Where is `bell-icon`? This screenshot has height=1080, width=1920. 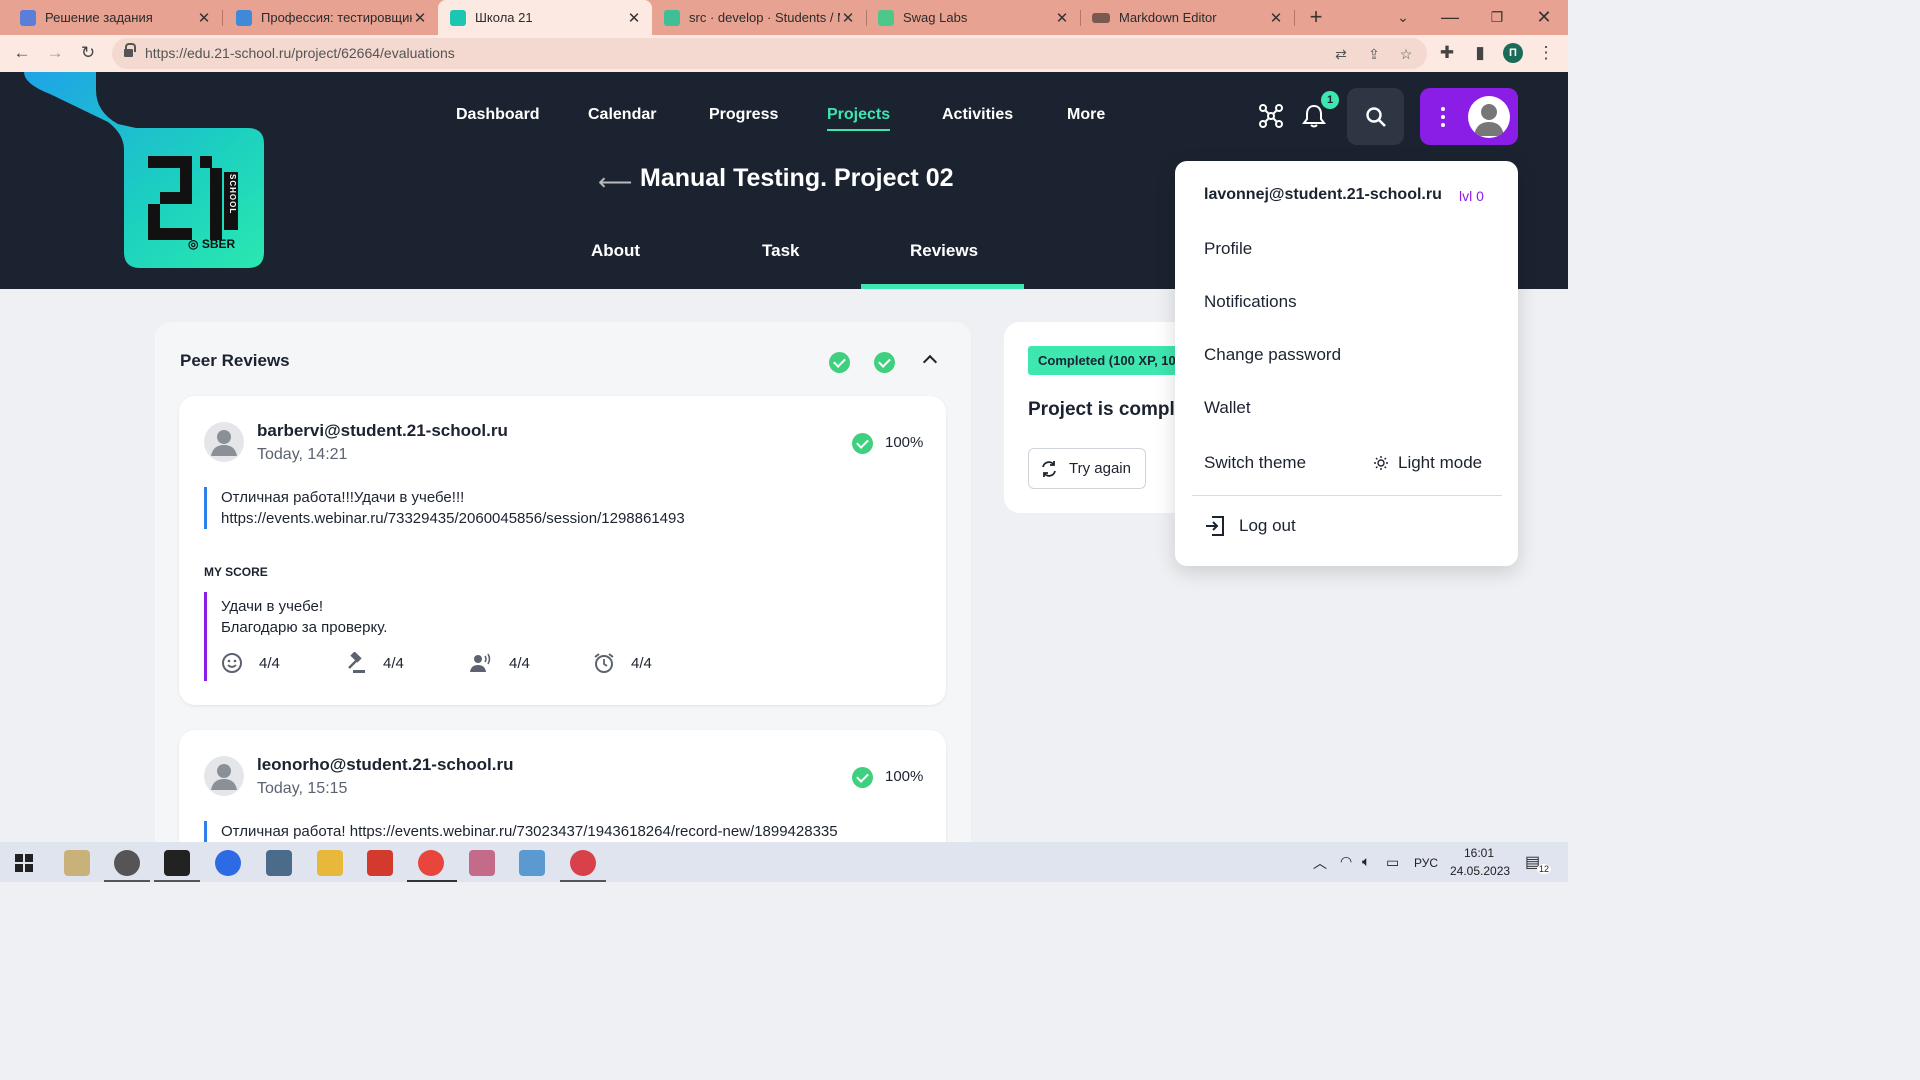
bell-icon is located at coordinates (1314, 116).